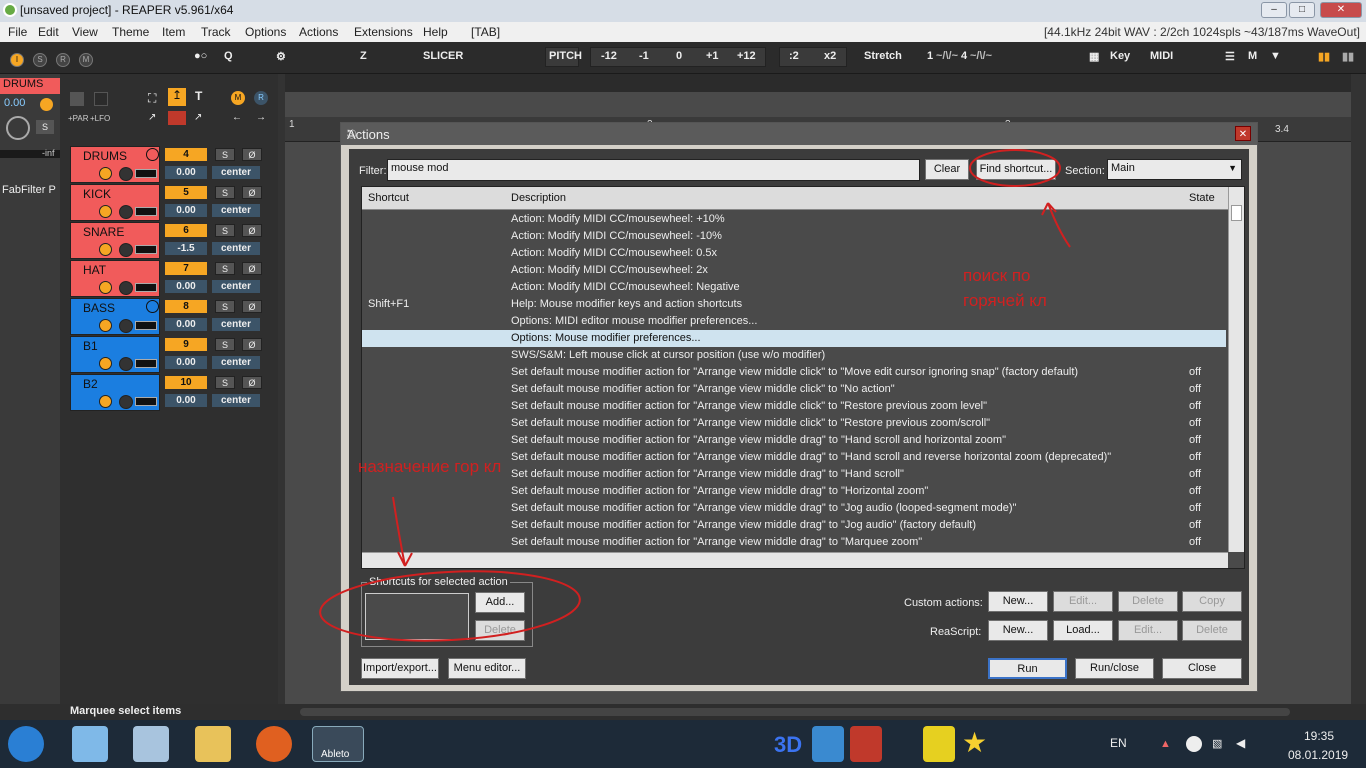 The height and width of the screenshot is (768, 1366). Describe the element at coordinates (866, 744) in the screenshot. I see `poker-icon` at that location.